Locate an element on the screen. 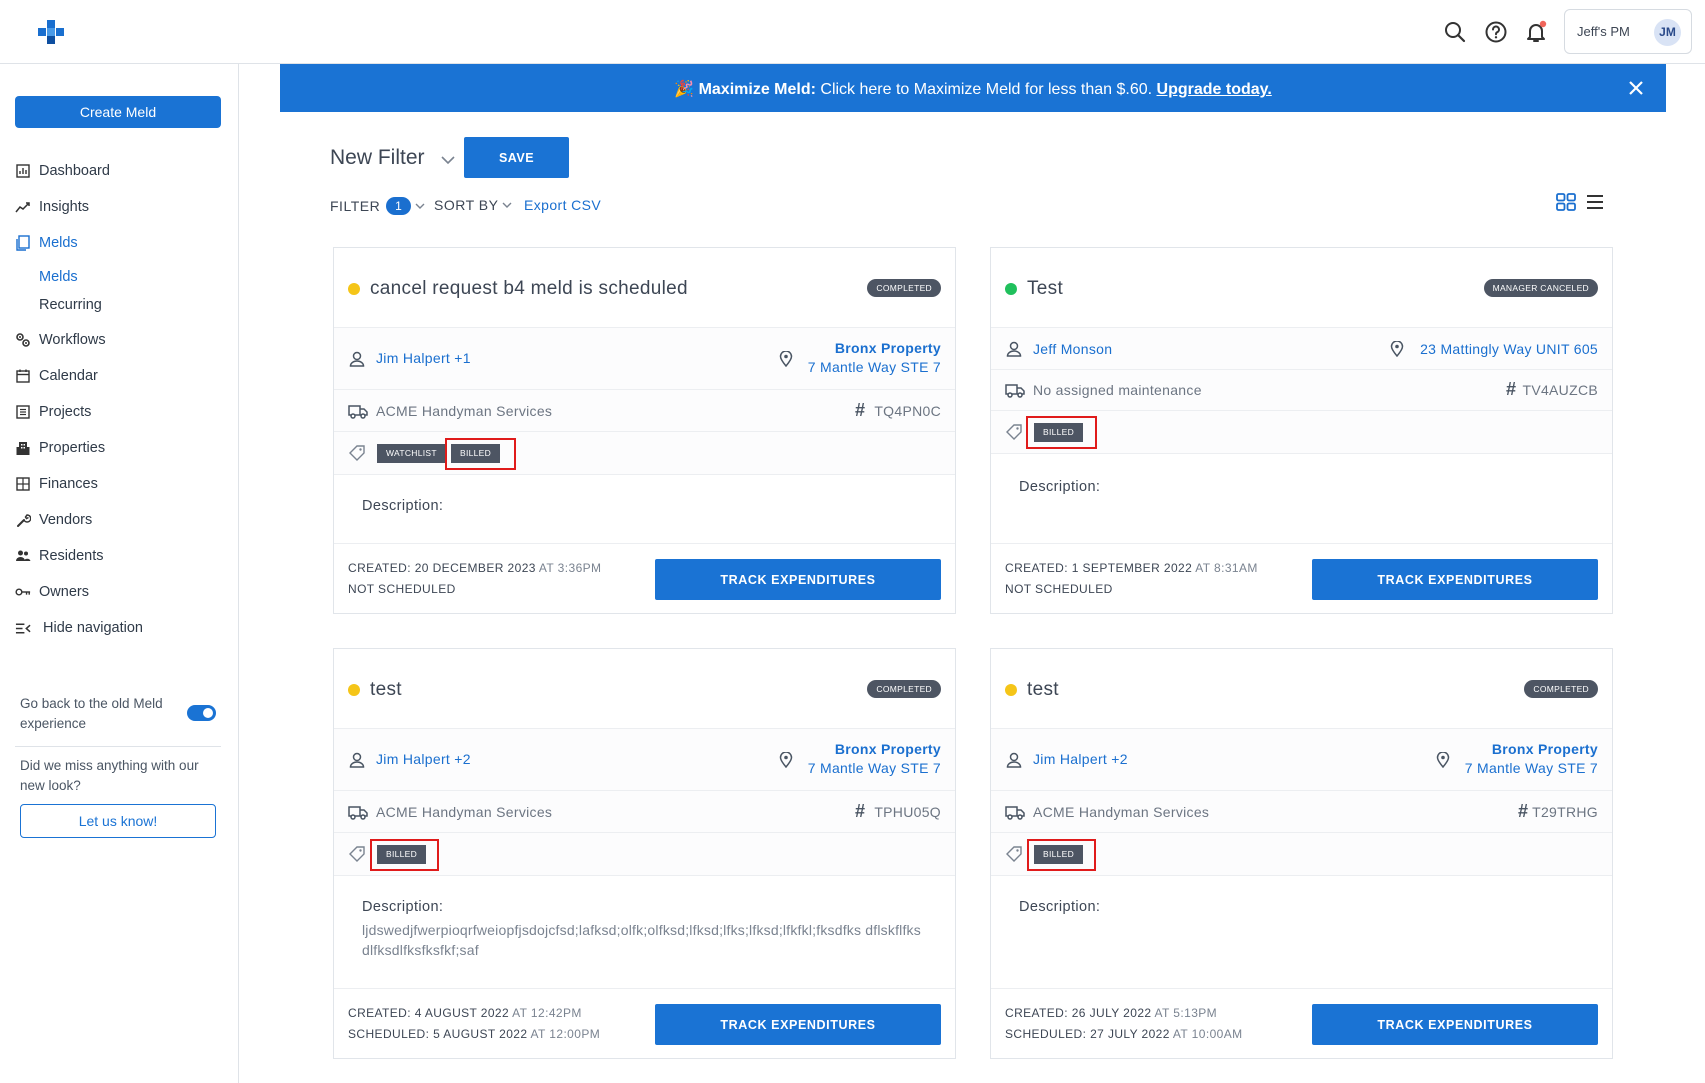  property-address: 23 Mattingly Way UNIT 605 is located at coordinates (1509, 349).